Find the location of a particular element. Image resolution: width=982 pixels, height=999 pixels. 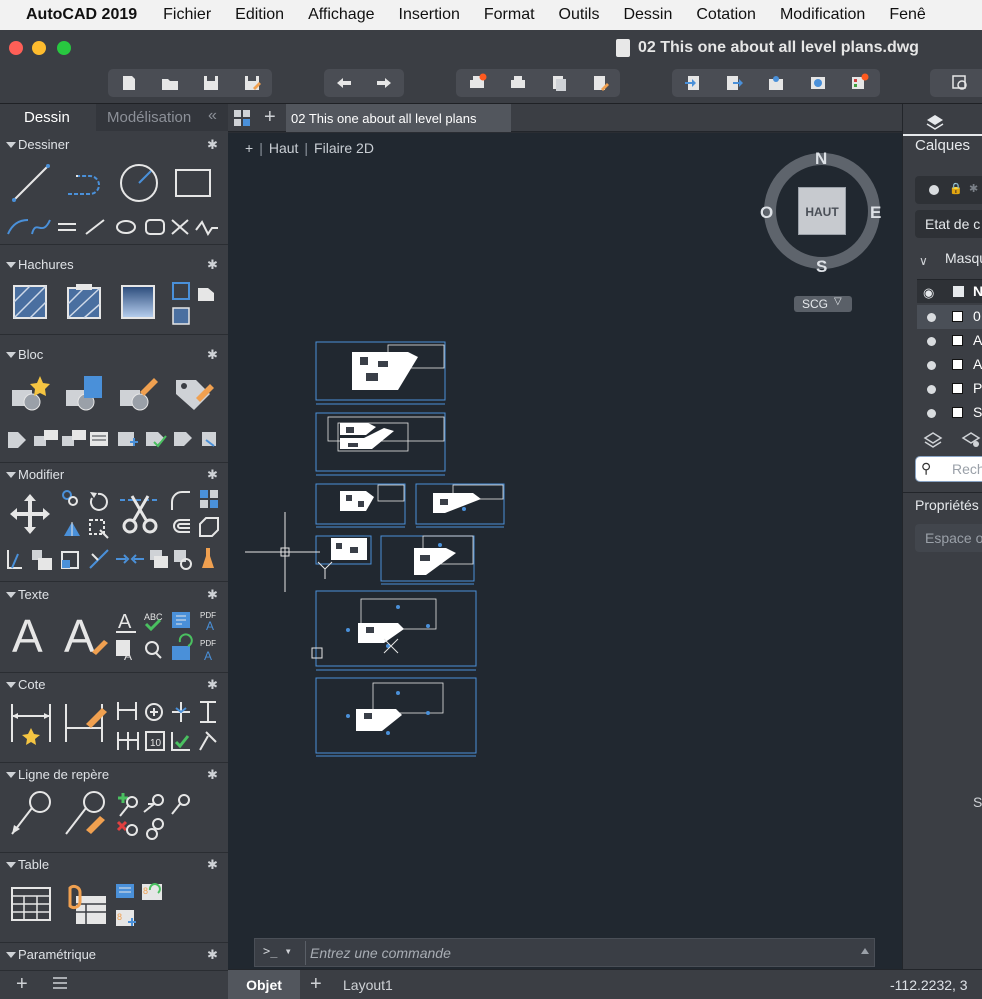

draw-small-tools-row is located at coordinates (114, 227).